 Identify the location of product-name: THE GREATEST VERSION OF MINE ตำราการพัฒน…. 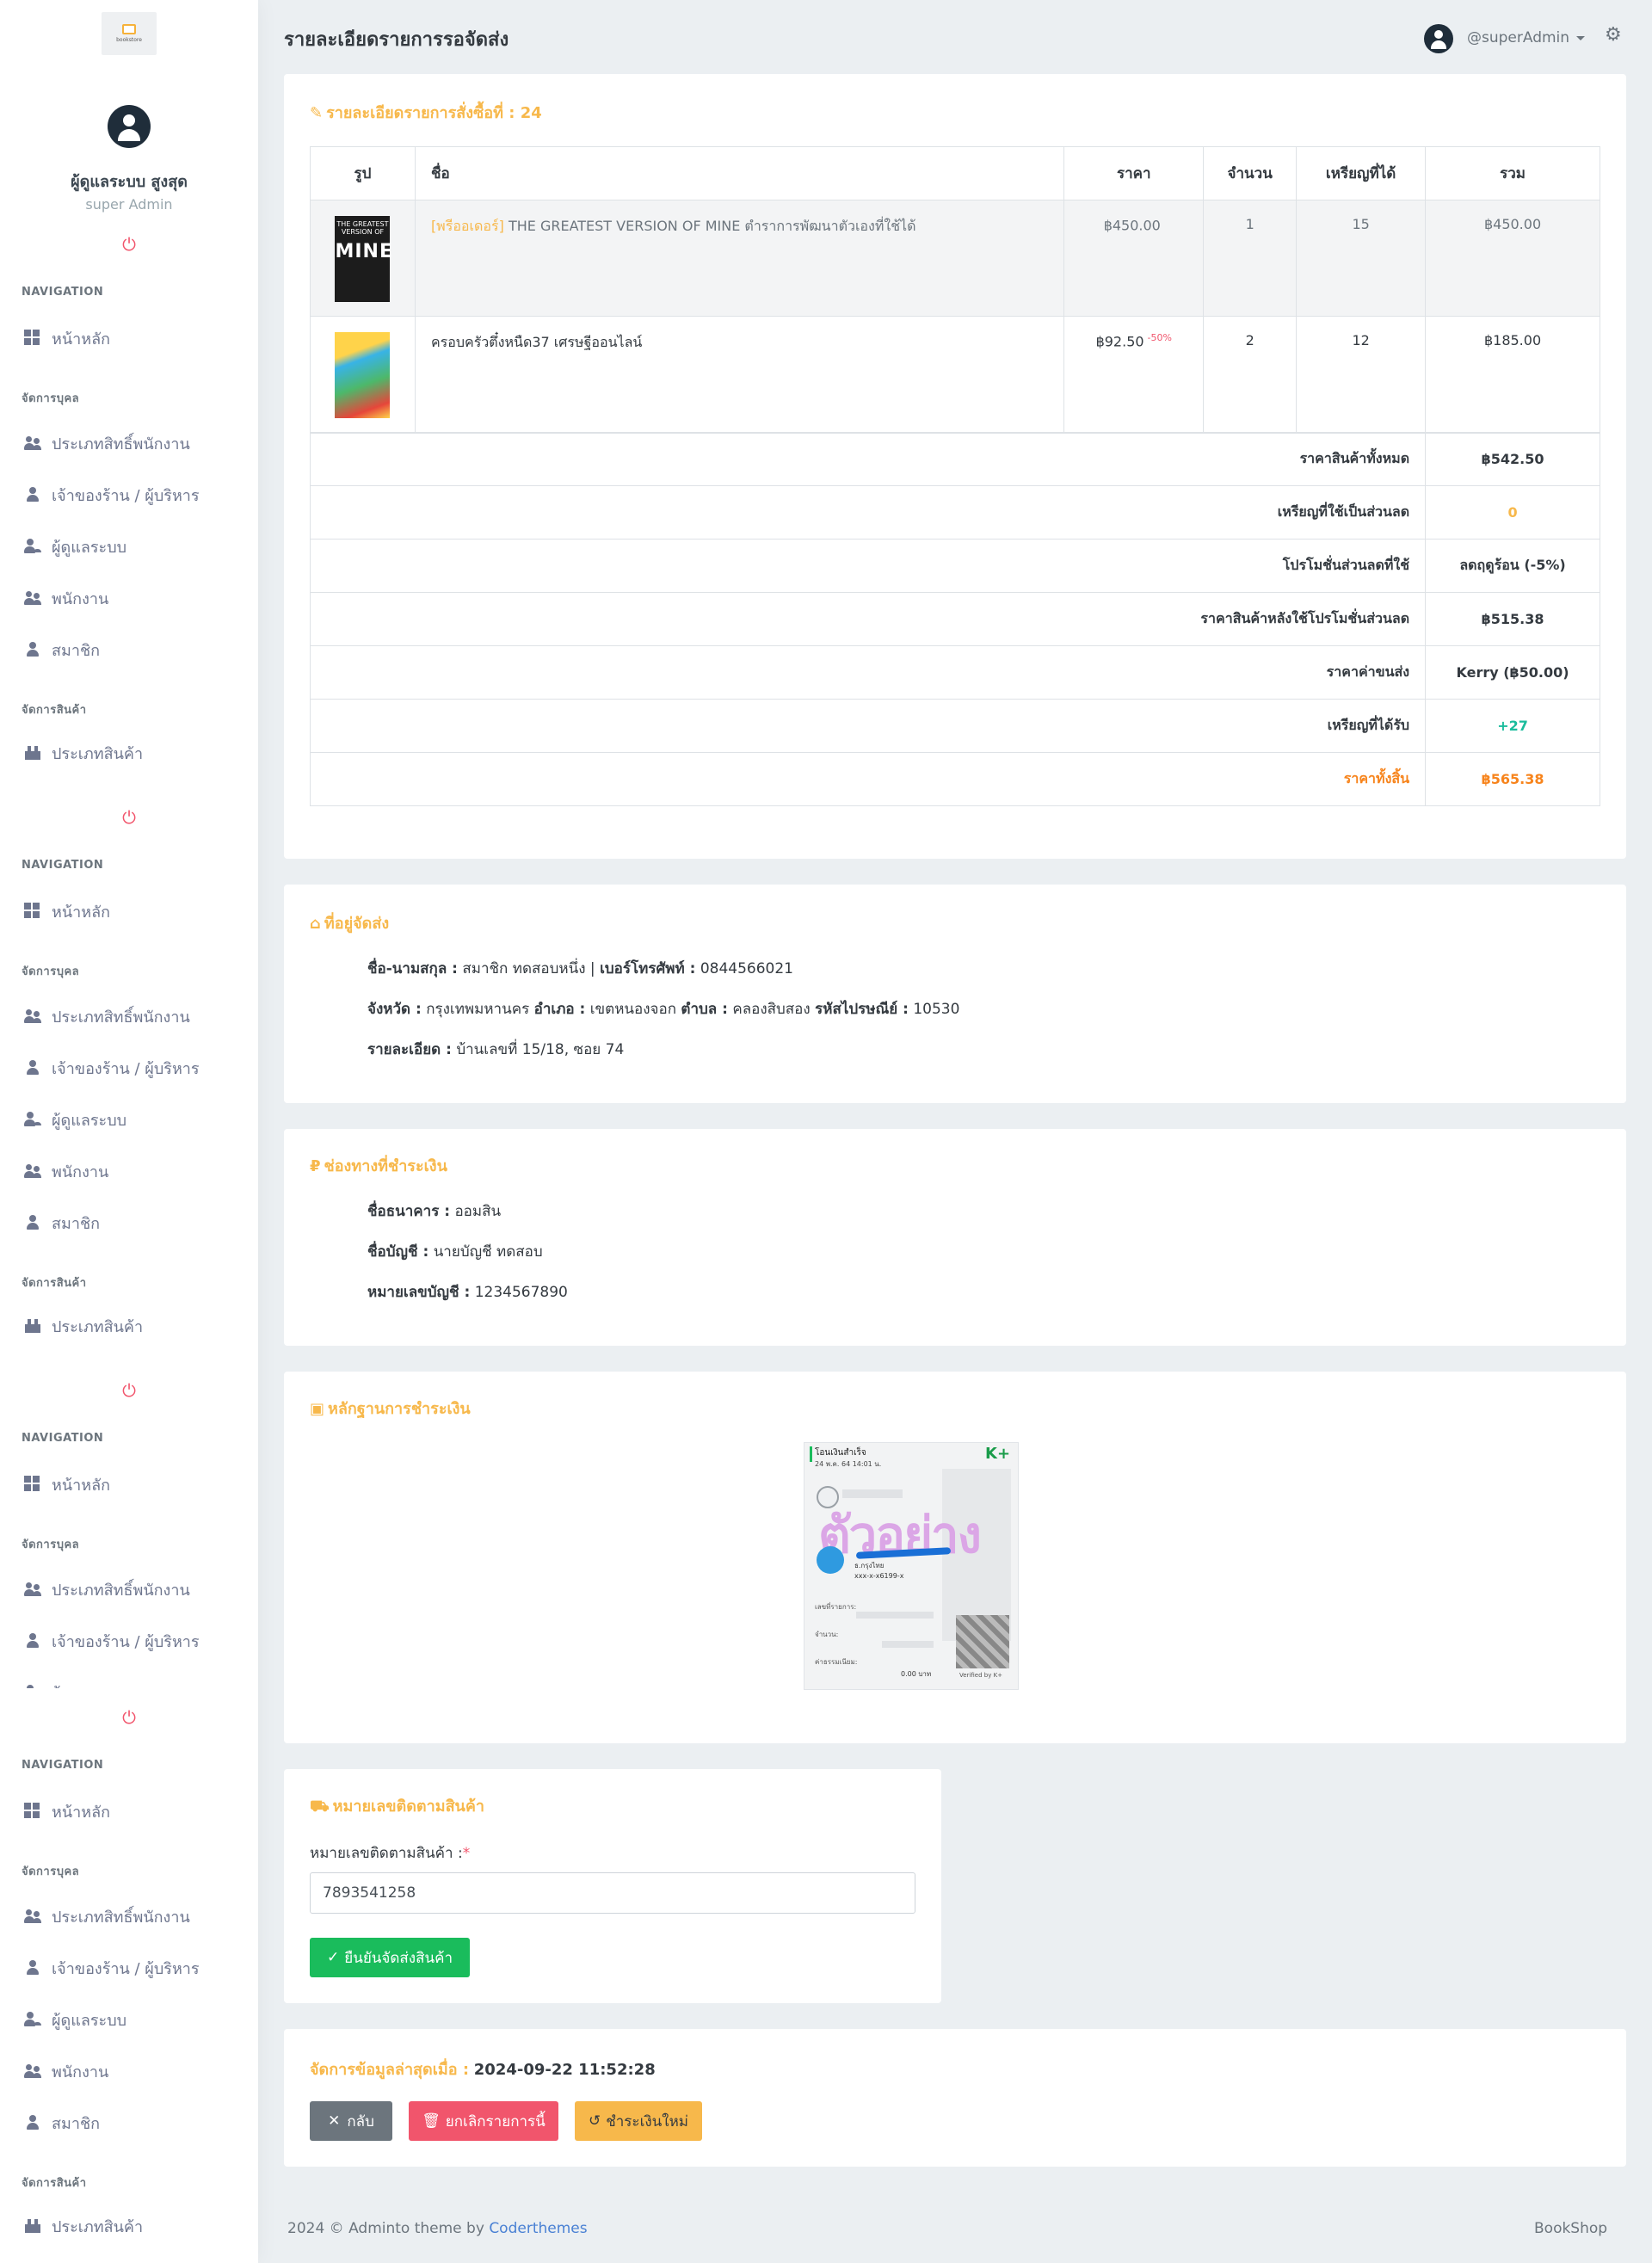
(712, 226).